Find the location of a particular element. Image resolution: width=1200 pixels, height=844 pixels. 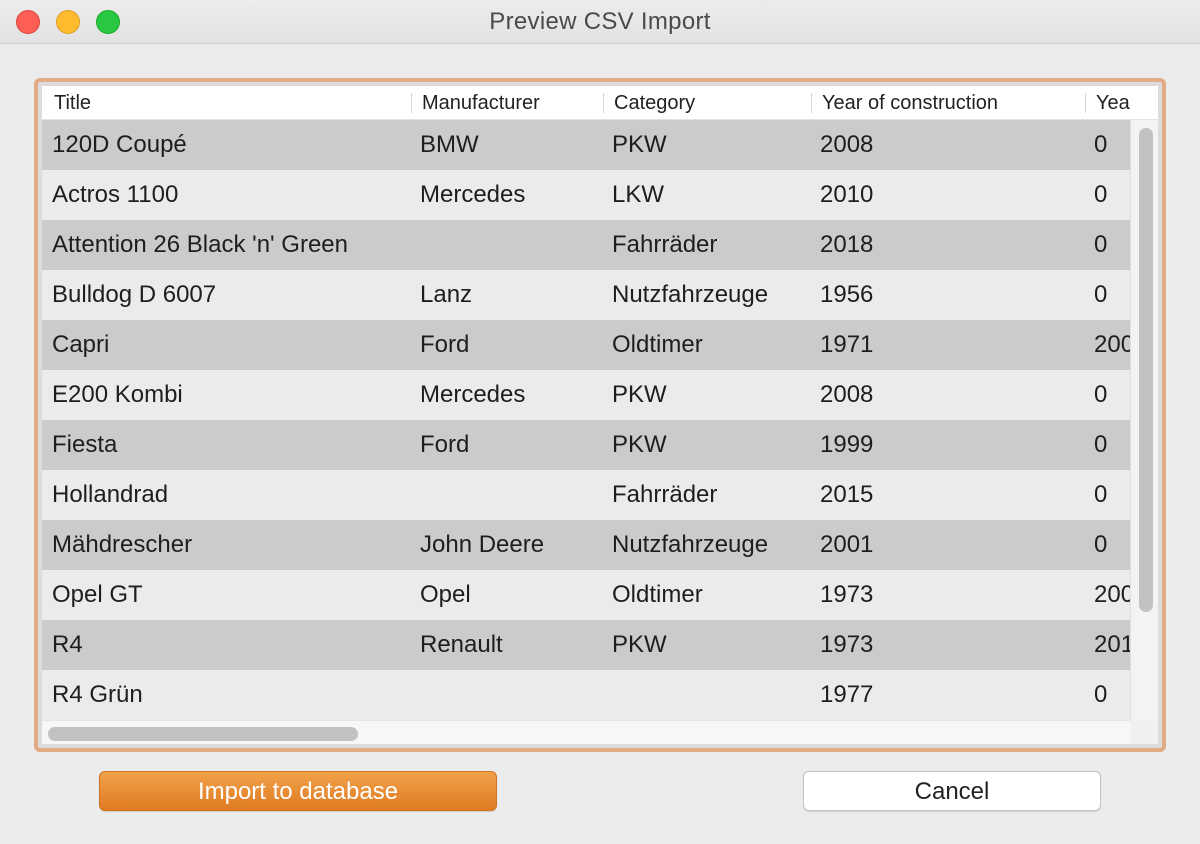

cell-title: Mähdrescher is located at coordinates (122, 544).